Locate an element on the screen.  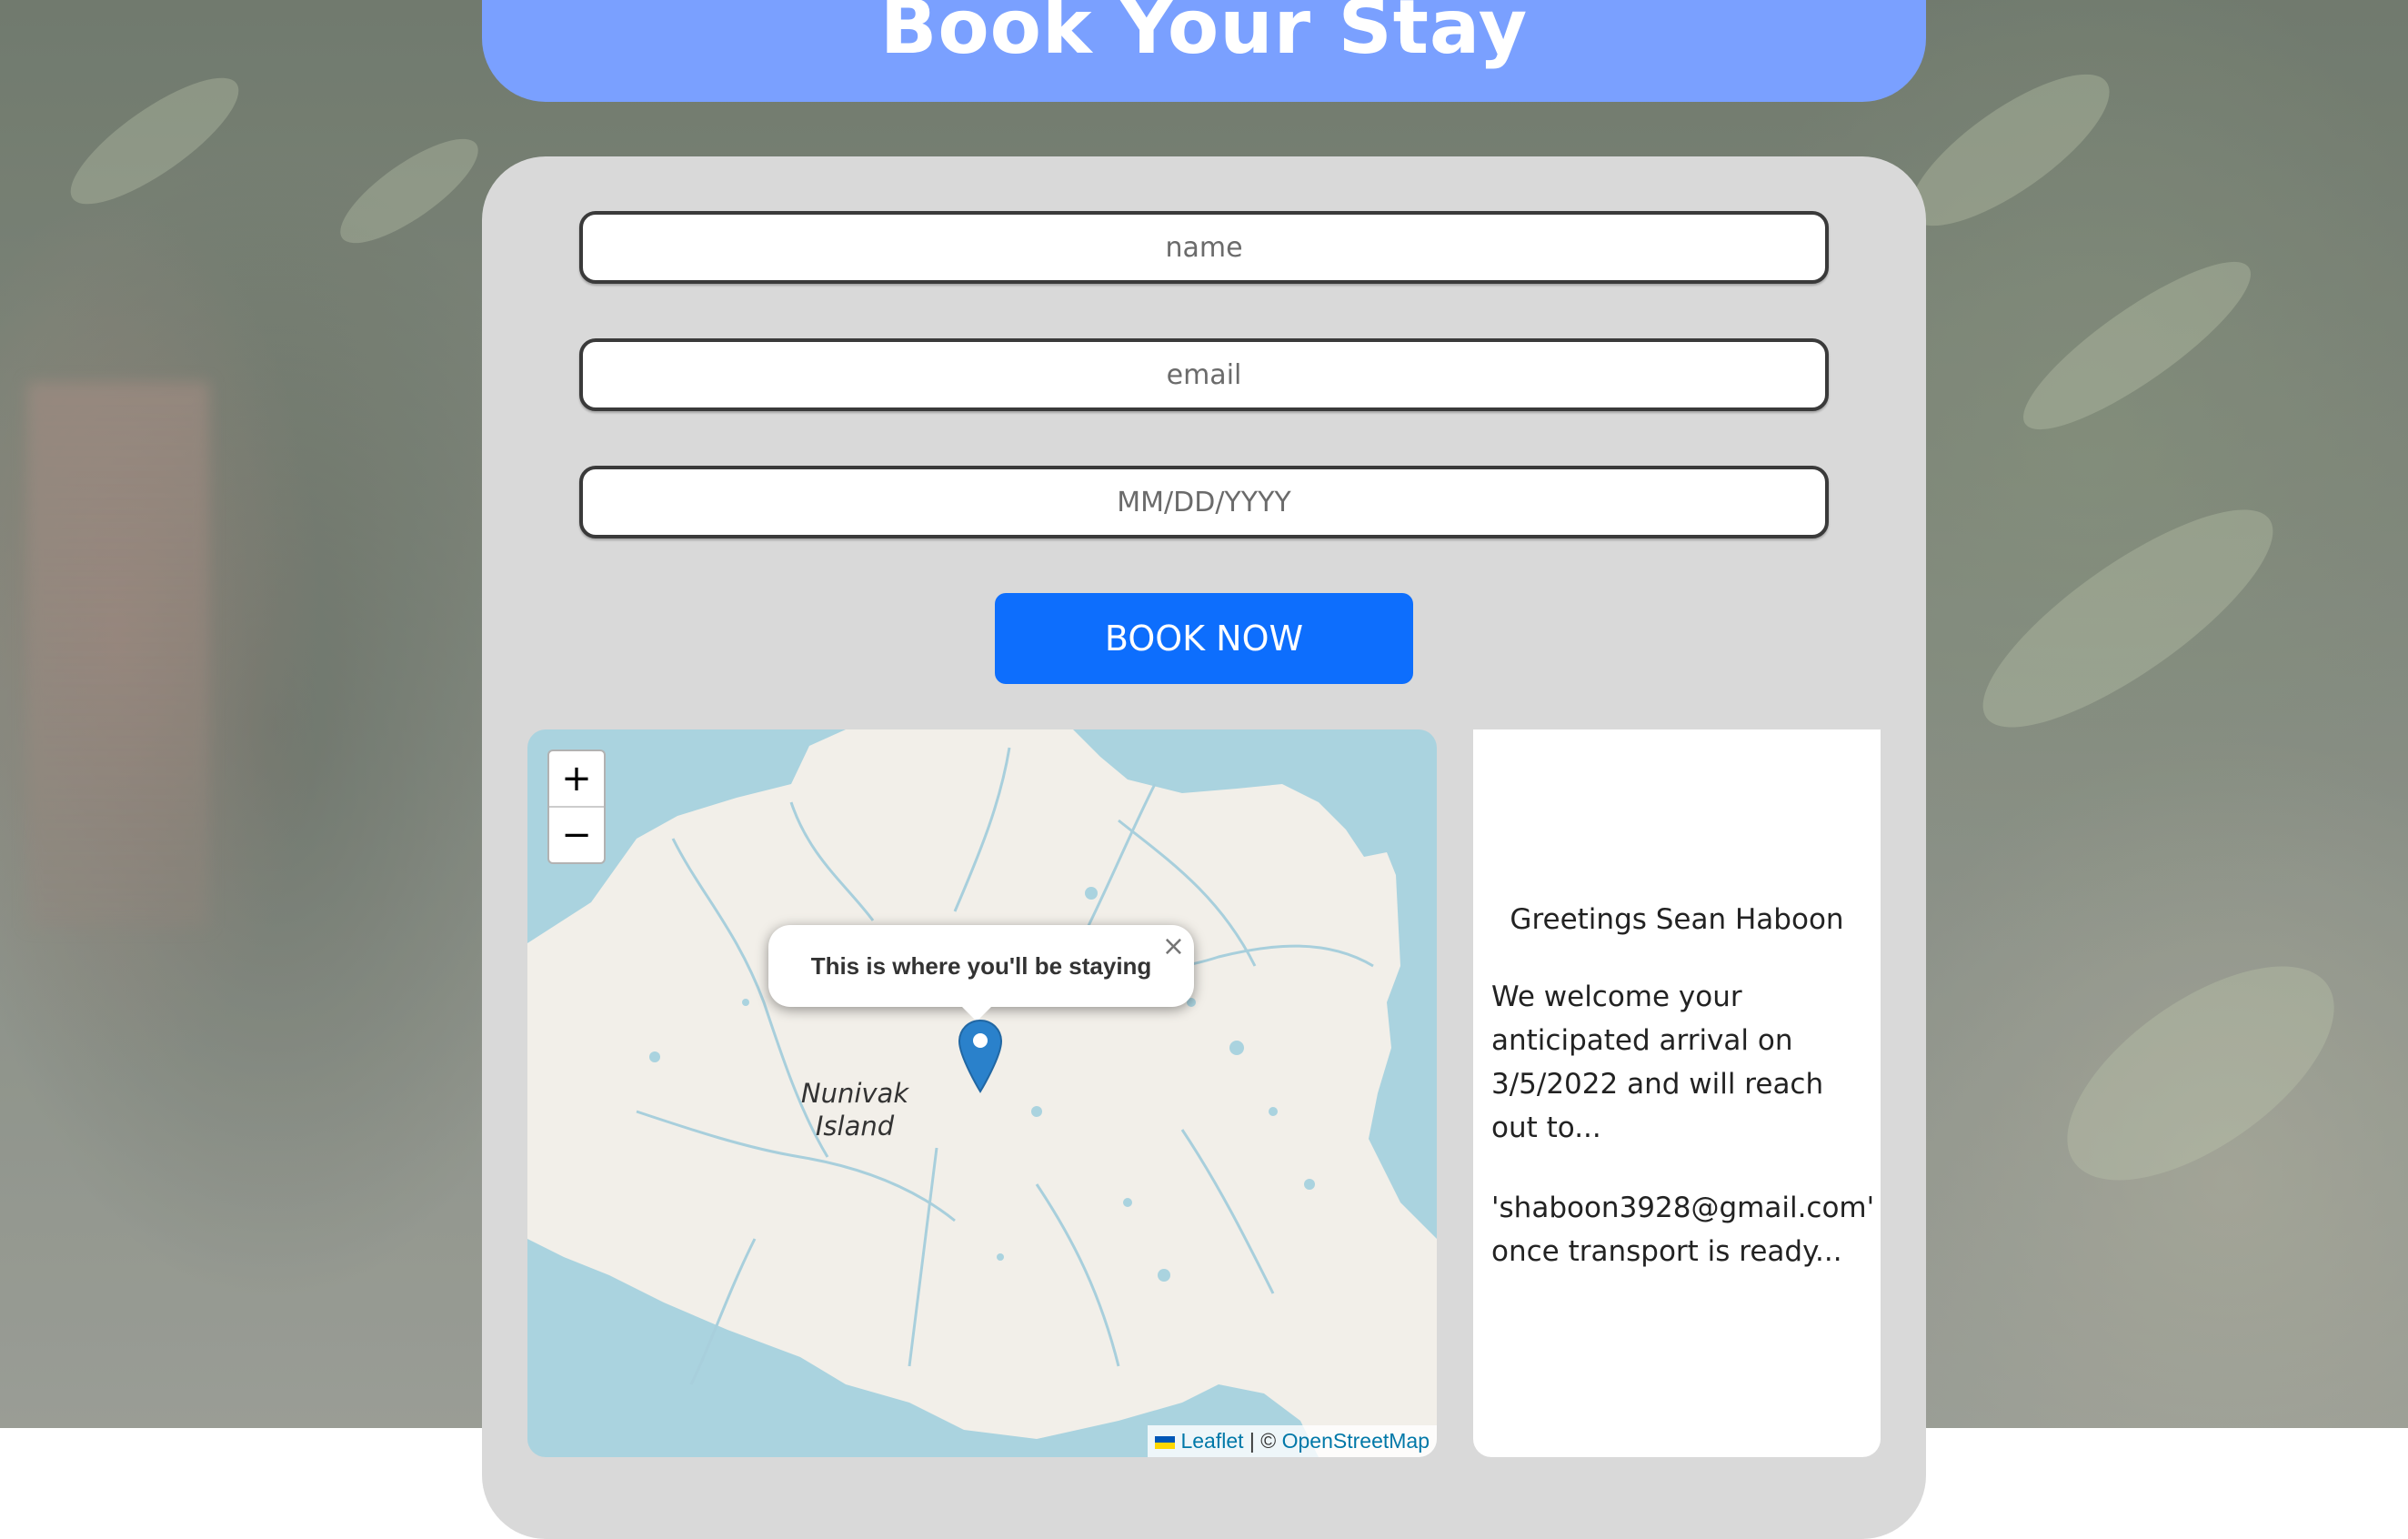
leaflet-link: Leaflet is located at coordinates (1211, 1441).